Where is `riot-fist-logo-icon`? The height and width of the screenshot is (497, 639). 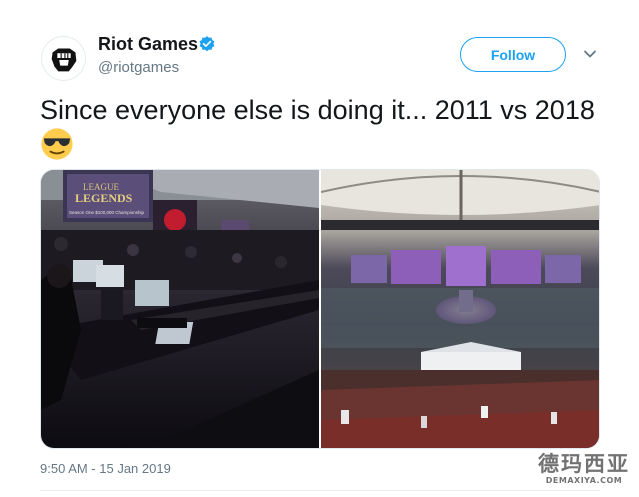 riot-fist-logo-icon is located at coordinates (63, 59).